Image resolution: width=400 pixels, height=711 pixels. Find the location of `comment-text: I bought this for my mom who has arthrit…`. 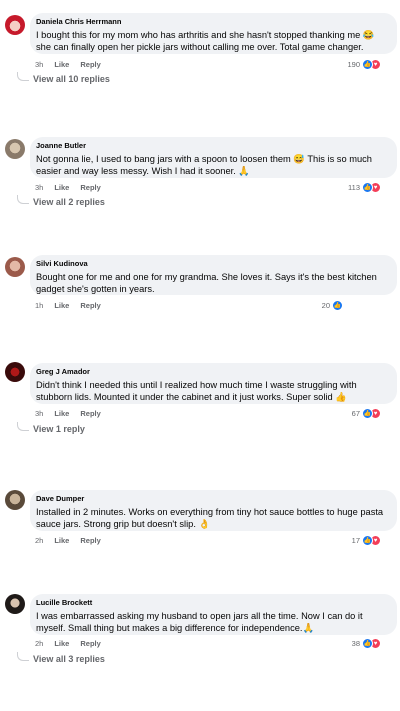

comment-text: I bought this for my mom who has arthrit… is located at coordinates (205, 41).